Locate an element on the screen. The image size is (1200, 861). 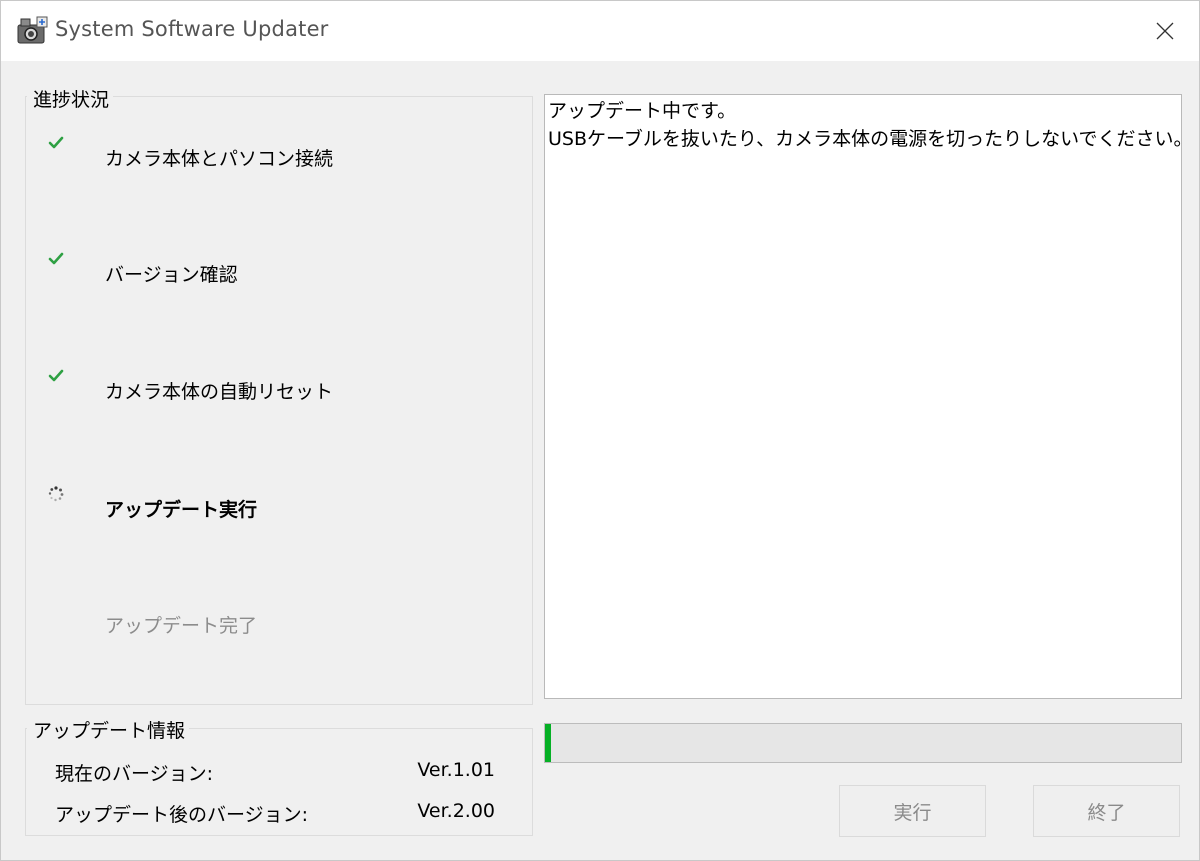
step-label: アップデート実行 is located at coordinates (181, 510).